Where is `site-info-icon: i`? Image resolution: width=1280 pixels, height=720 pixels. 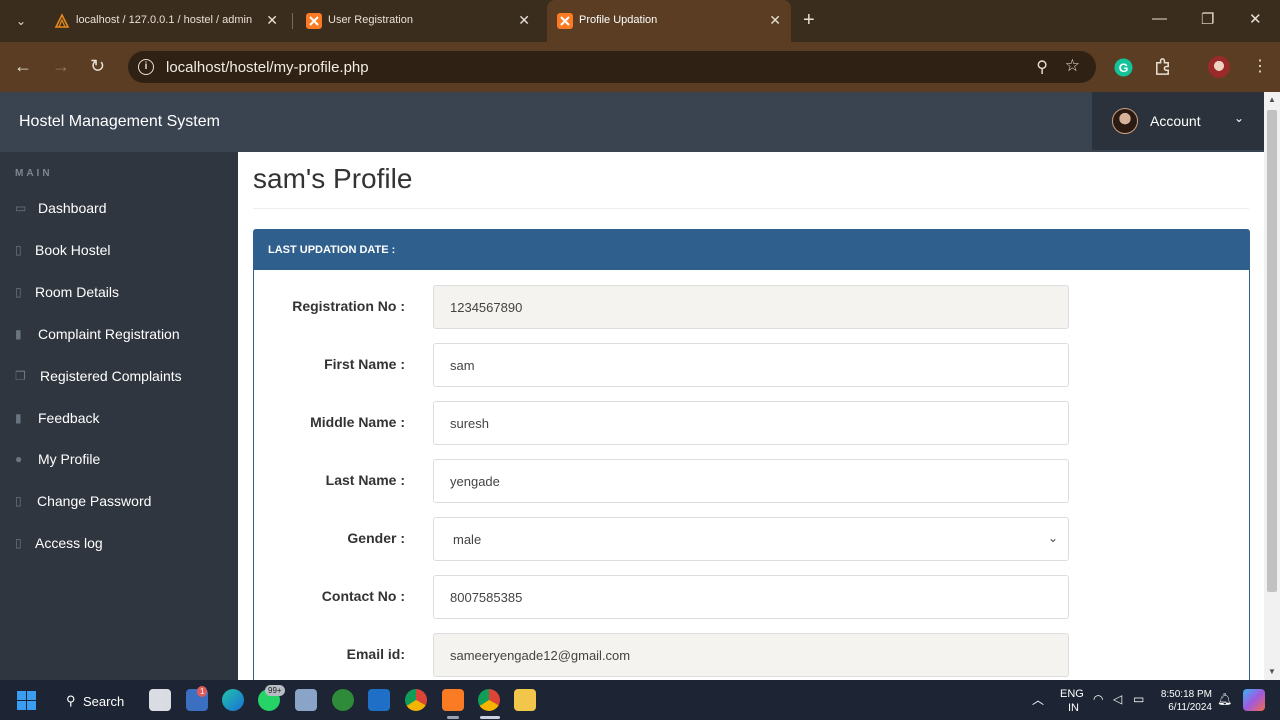 site-info-icon: i is located at coordinates (146, 67).